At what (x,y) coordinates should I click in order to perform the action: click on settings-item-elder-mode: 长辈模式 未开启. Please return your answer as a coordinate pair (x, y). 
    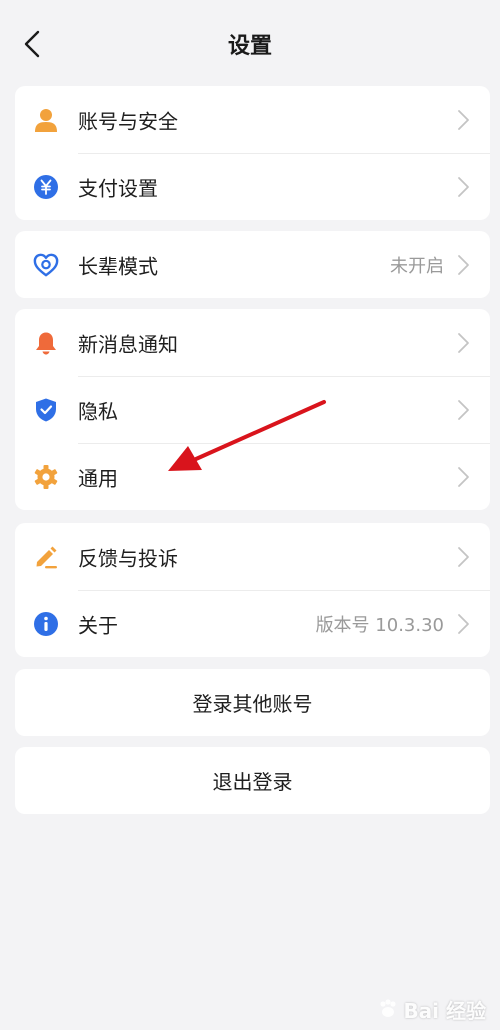
    Looking at the image, I should click on (252, 264).